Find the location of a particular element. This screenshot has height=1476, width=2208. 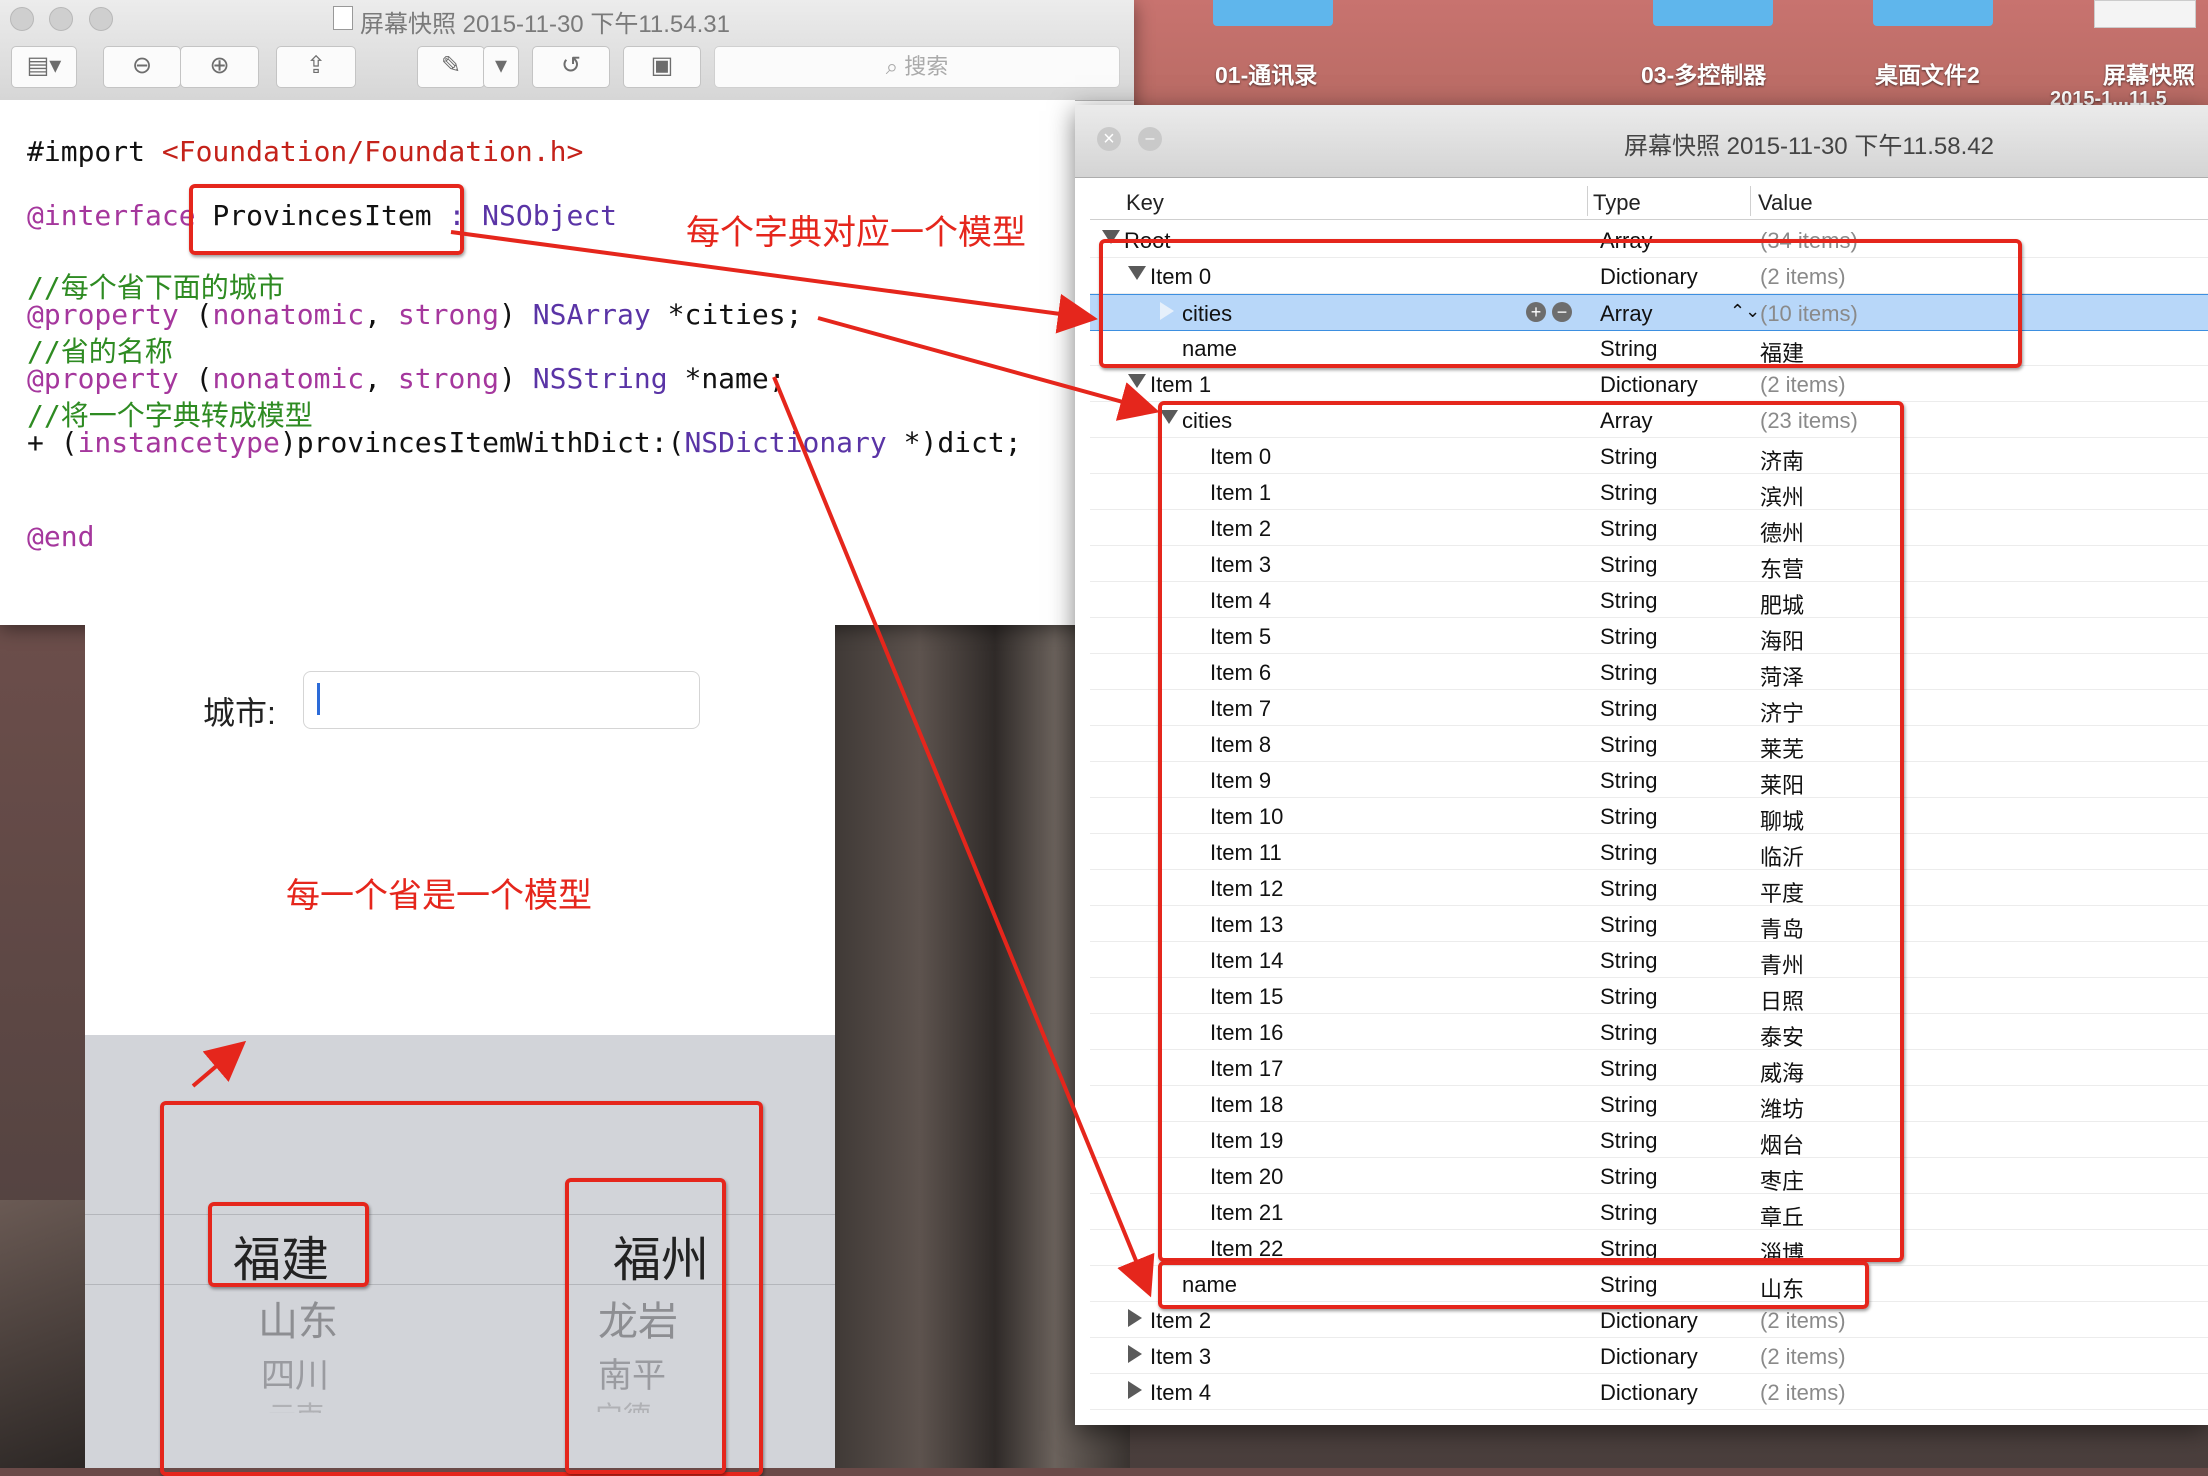

arrow-class-to-item0 is located at coordinates (774, 282).